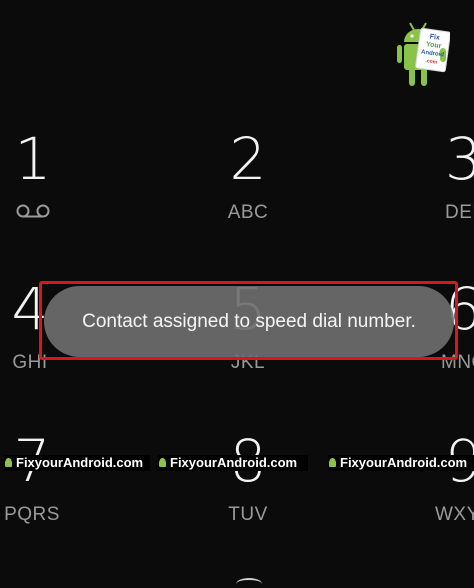 Image resolution: width=474 pixels, height=588 pixels. What do you see at coordinates (248, 514) in the screenshot?
I see `dial-key-letters: TUV` at bounding box center [248, 514].